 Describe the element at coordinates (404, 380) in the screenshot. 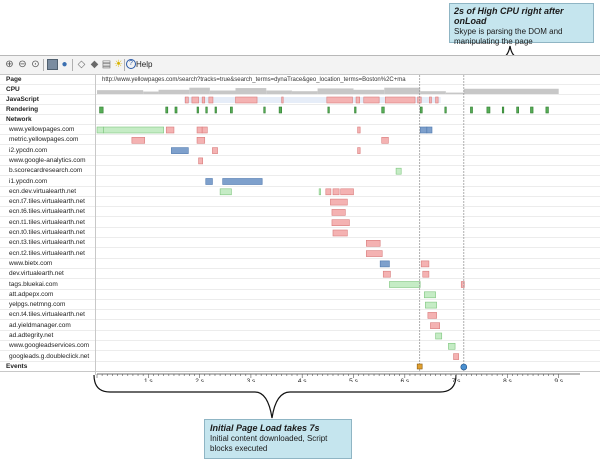

I see `axis-tick-label: 6 s` at that location.